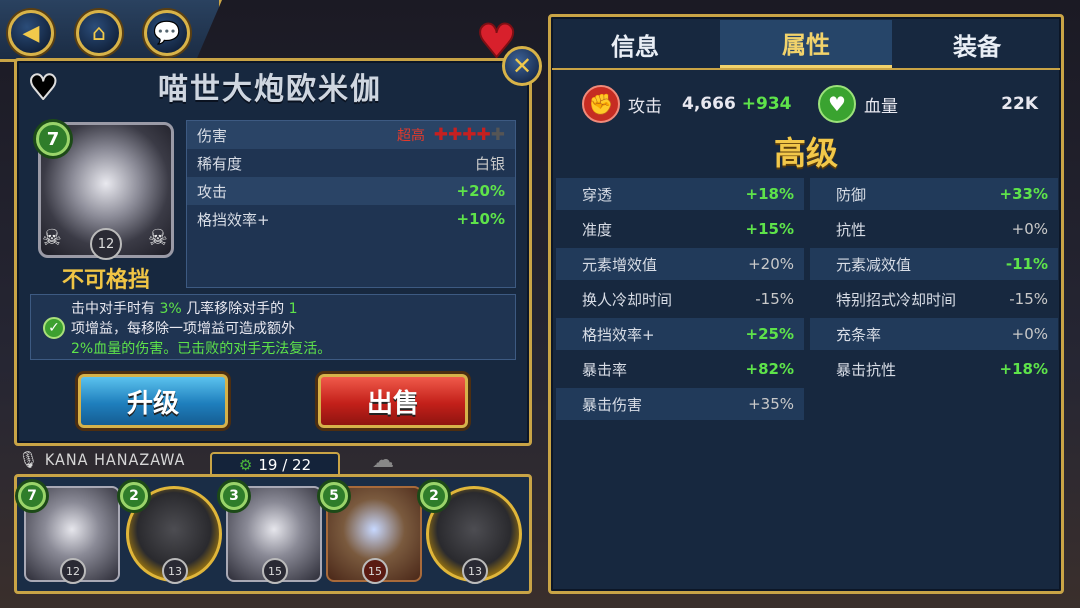 This screenshot has width=1080, height=608. What do you see at coordinates (680, 264) in the screenshot?
I see `attr-elemental-bonus: 元素增效值 +20%` at bounding box center [680, 264].